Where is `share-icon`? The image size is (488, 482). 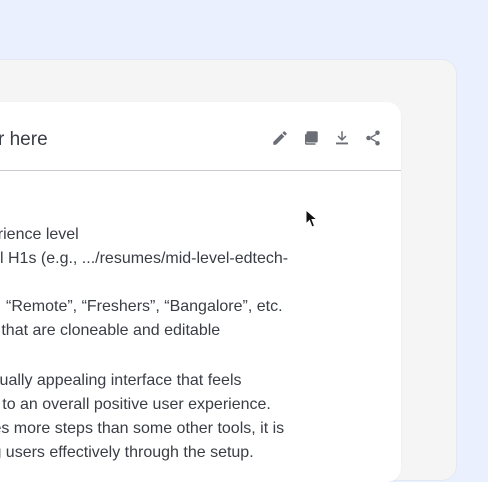 share-icon is located at coordinates (373, 138).